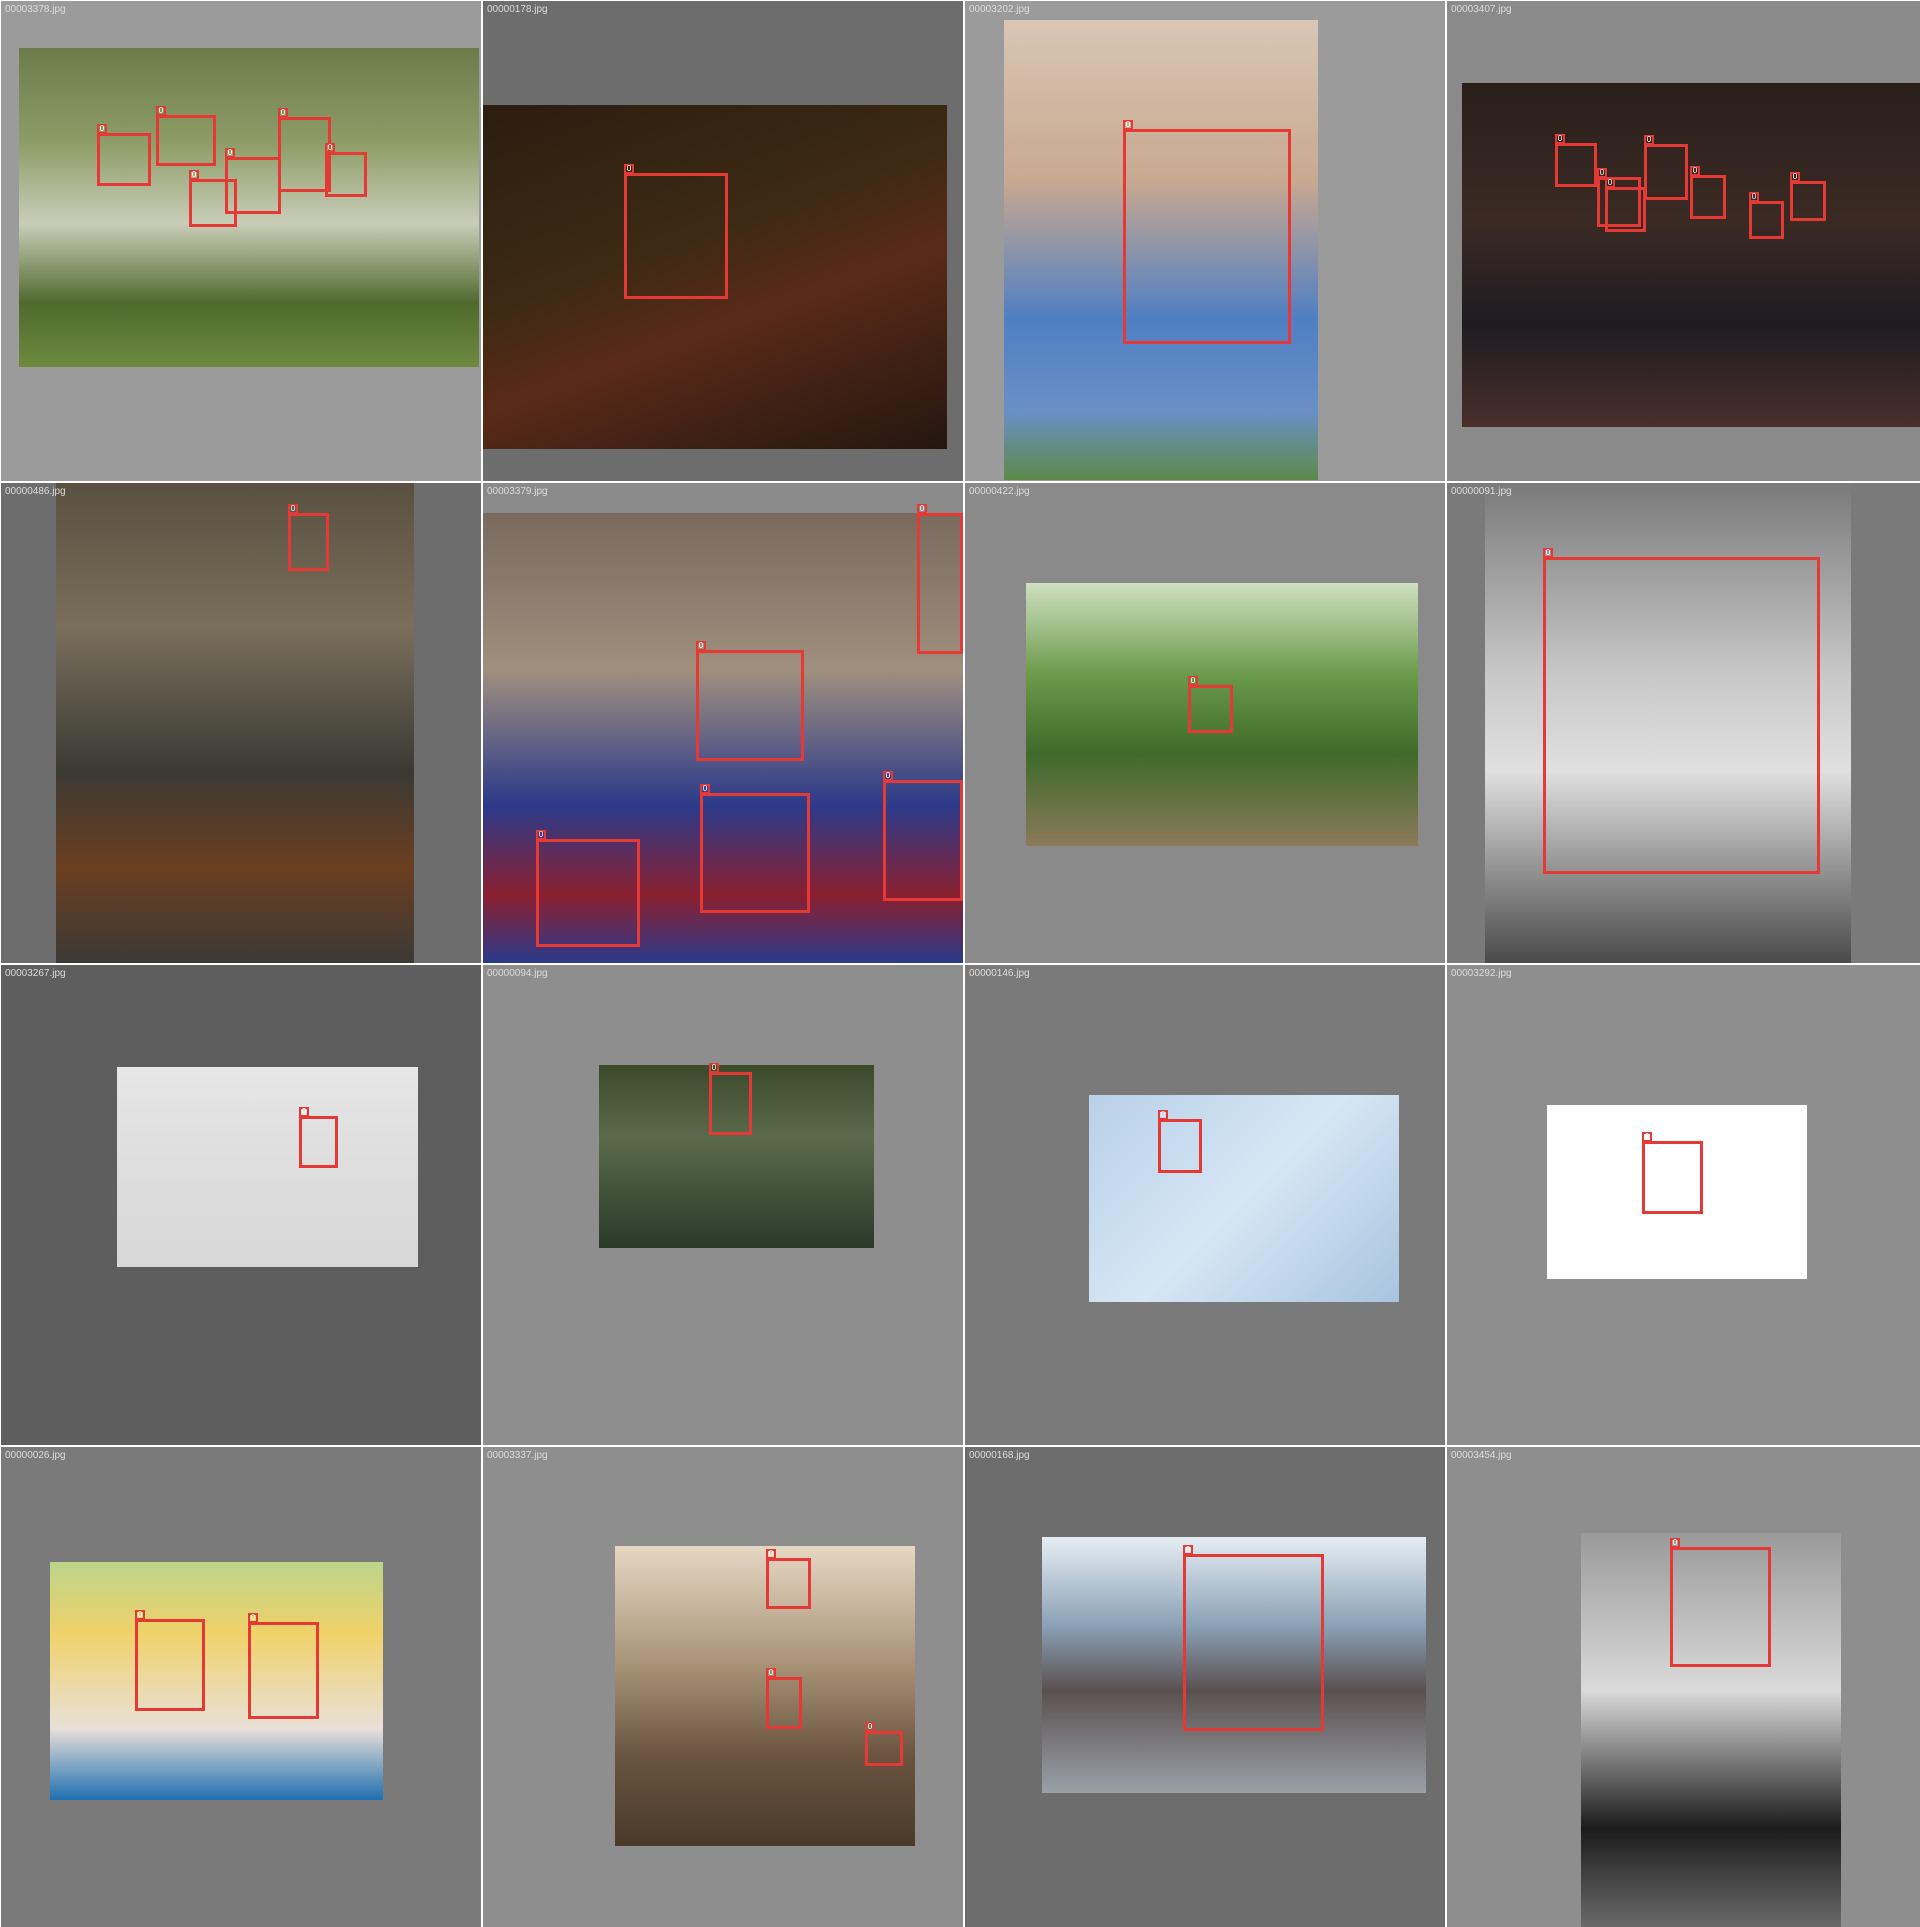 The image size is (1920, 1927). I want to click on file-name-label: 00003407.jpg, so click(1481, 9).